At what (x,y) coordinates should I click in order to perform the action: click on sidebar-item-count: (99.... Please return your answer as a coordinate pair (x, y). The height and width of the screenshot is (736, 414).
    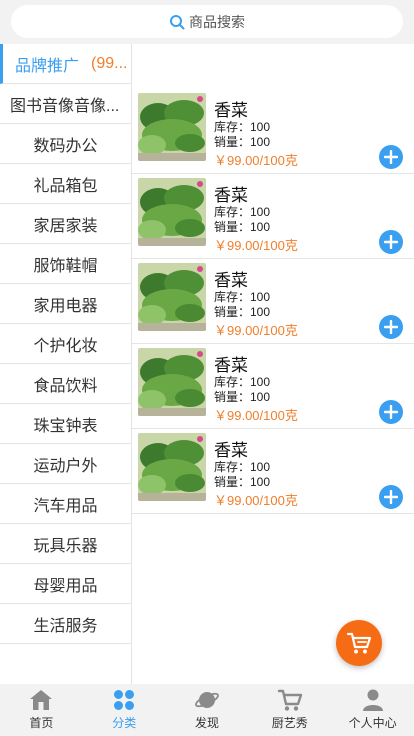
    Looking at the image, I should click on (109, 63).